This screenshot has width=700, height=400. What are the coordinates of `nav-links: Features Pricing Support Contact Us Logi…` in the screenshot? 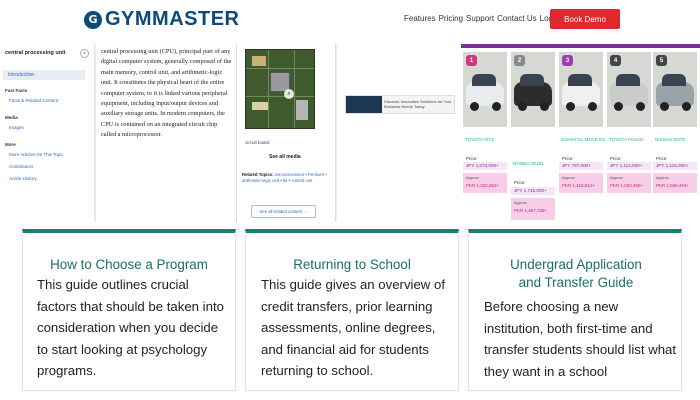 It's located at (481, 18).